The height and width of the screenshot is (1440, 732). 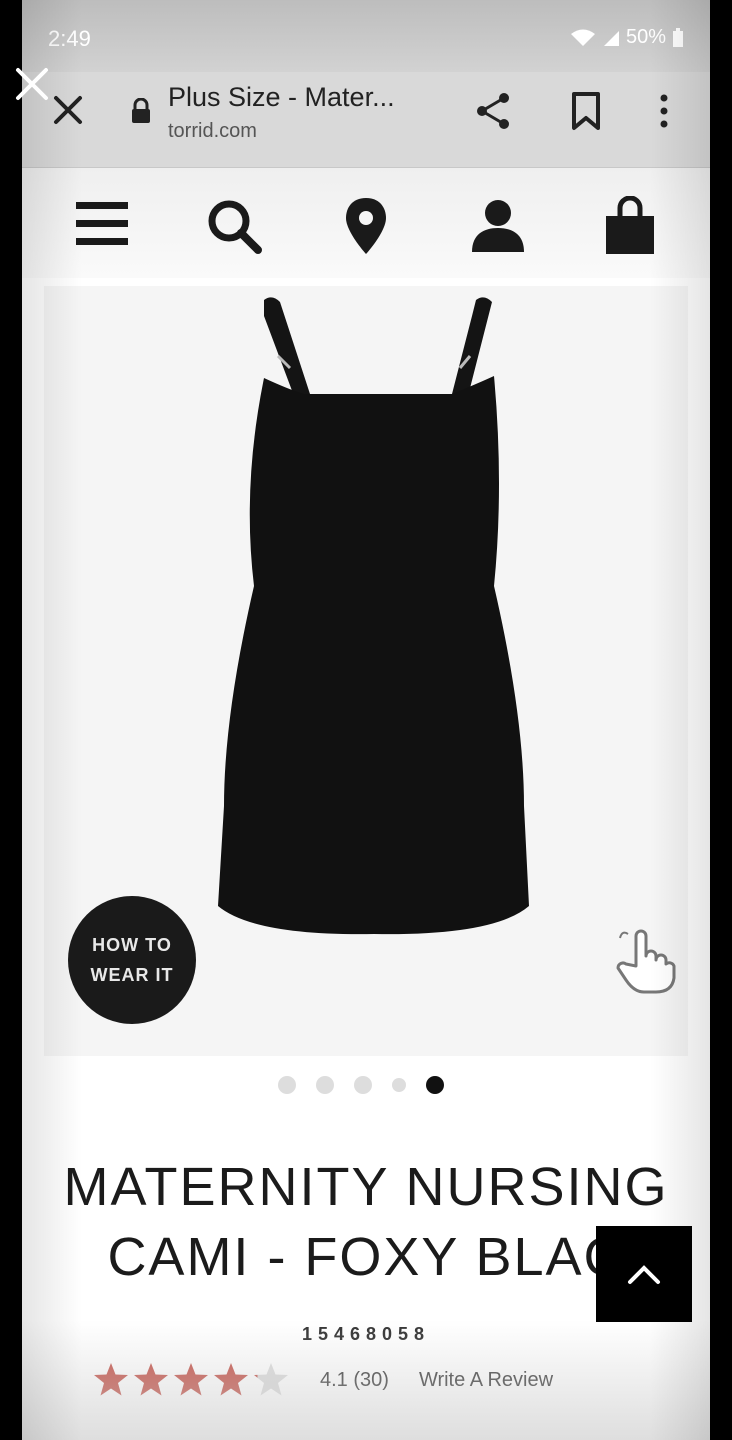 What do you see at coordinates (645, 37) in the screenshot?
I see `battery-percent: 50%` at bounding box center [645, 37].